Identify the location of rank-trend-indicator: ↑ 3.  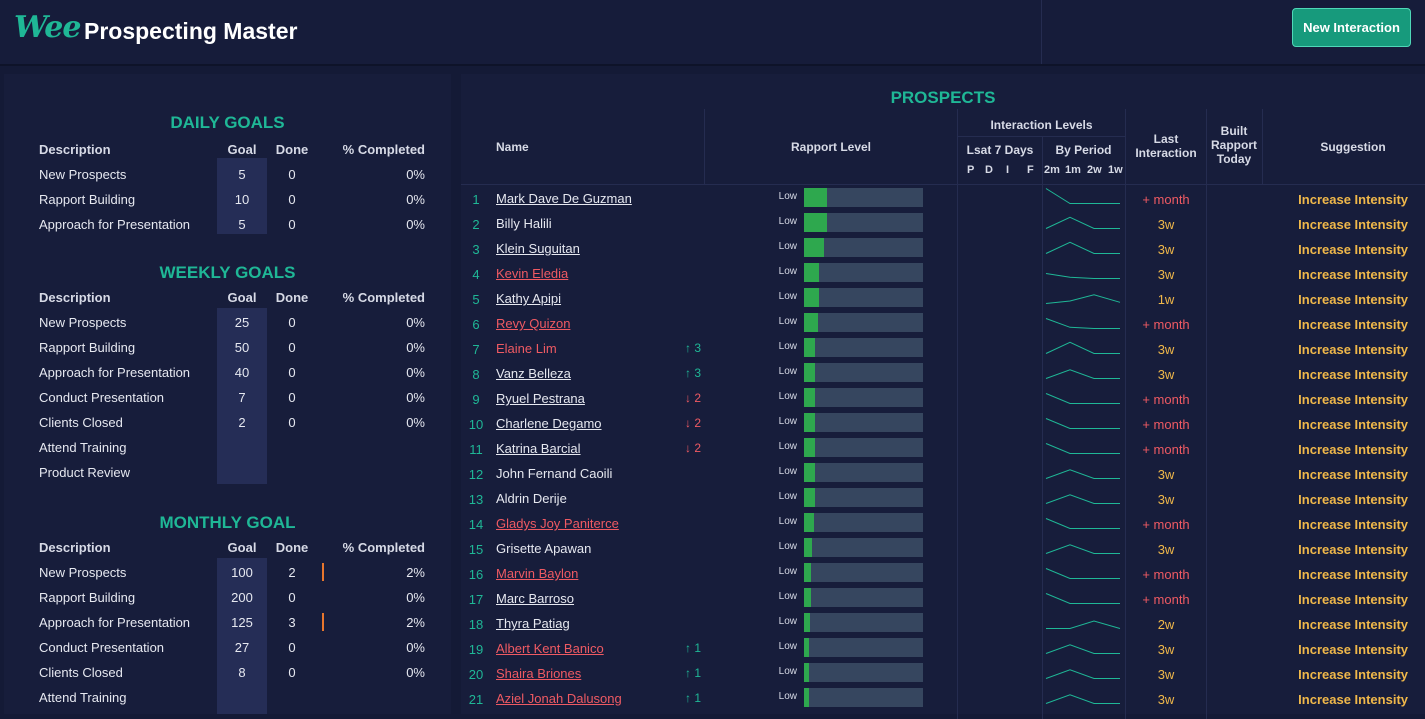
(692, 373).